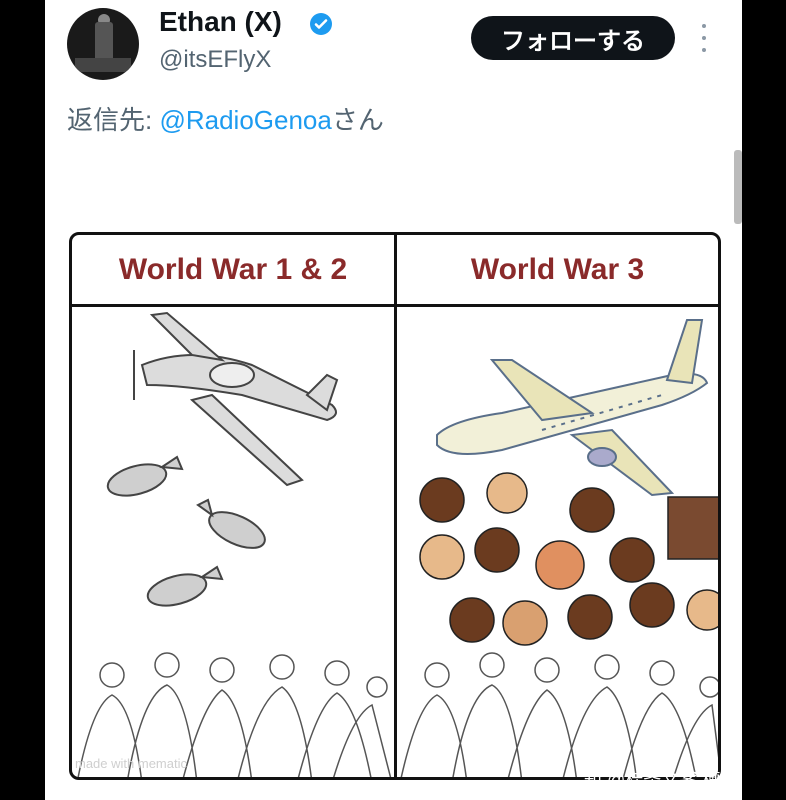 Image resolution: width=786 pixels, height=800 pixels. What do you see at coordinates (220, 22) in the screenshot?
I see `display-name: Ethan (X)` at bounding box center [220, 22].